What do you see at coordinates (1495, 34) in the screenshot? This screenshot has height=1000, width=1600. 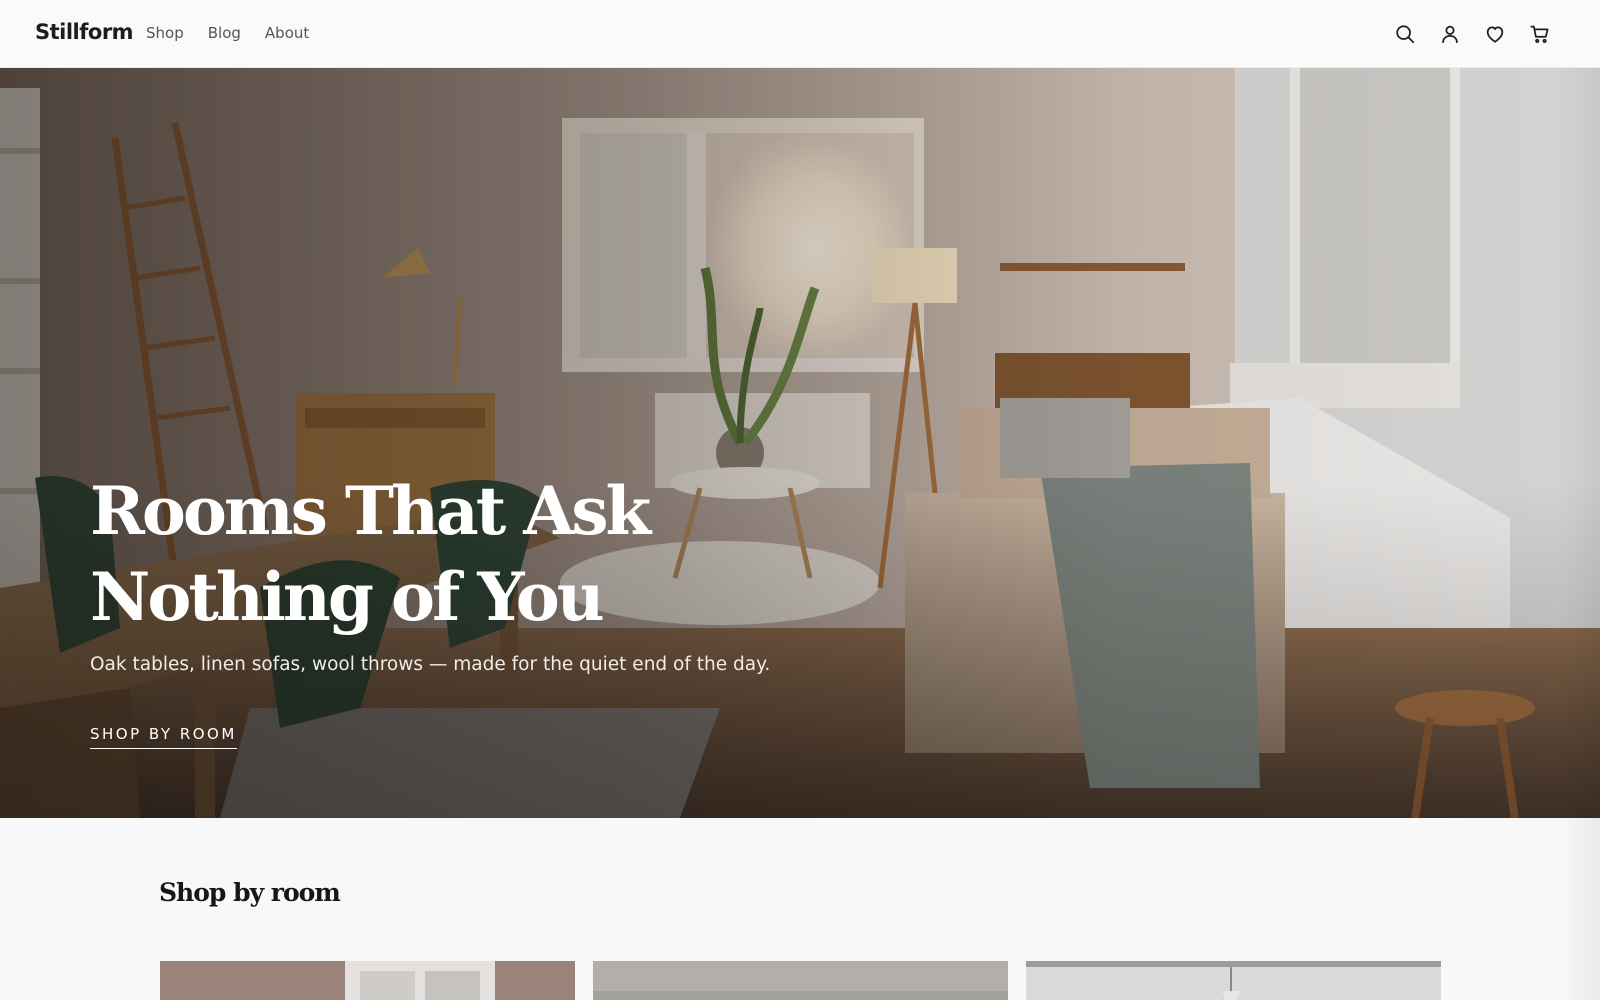 I see `wishlist-heart-icon` at bounding box center [1495, 34].